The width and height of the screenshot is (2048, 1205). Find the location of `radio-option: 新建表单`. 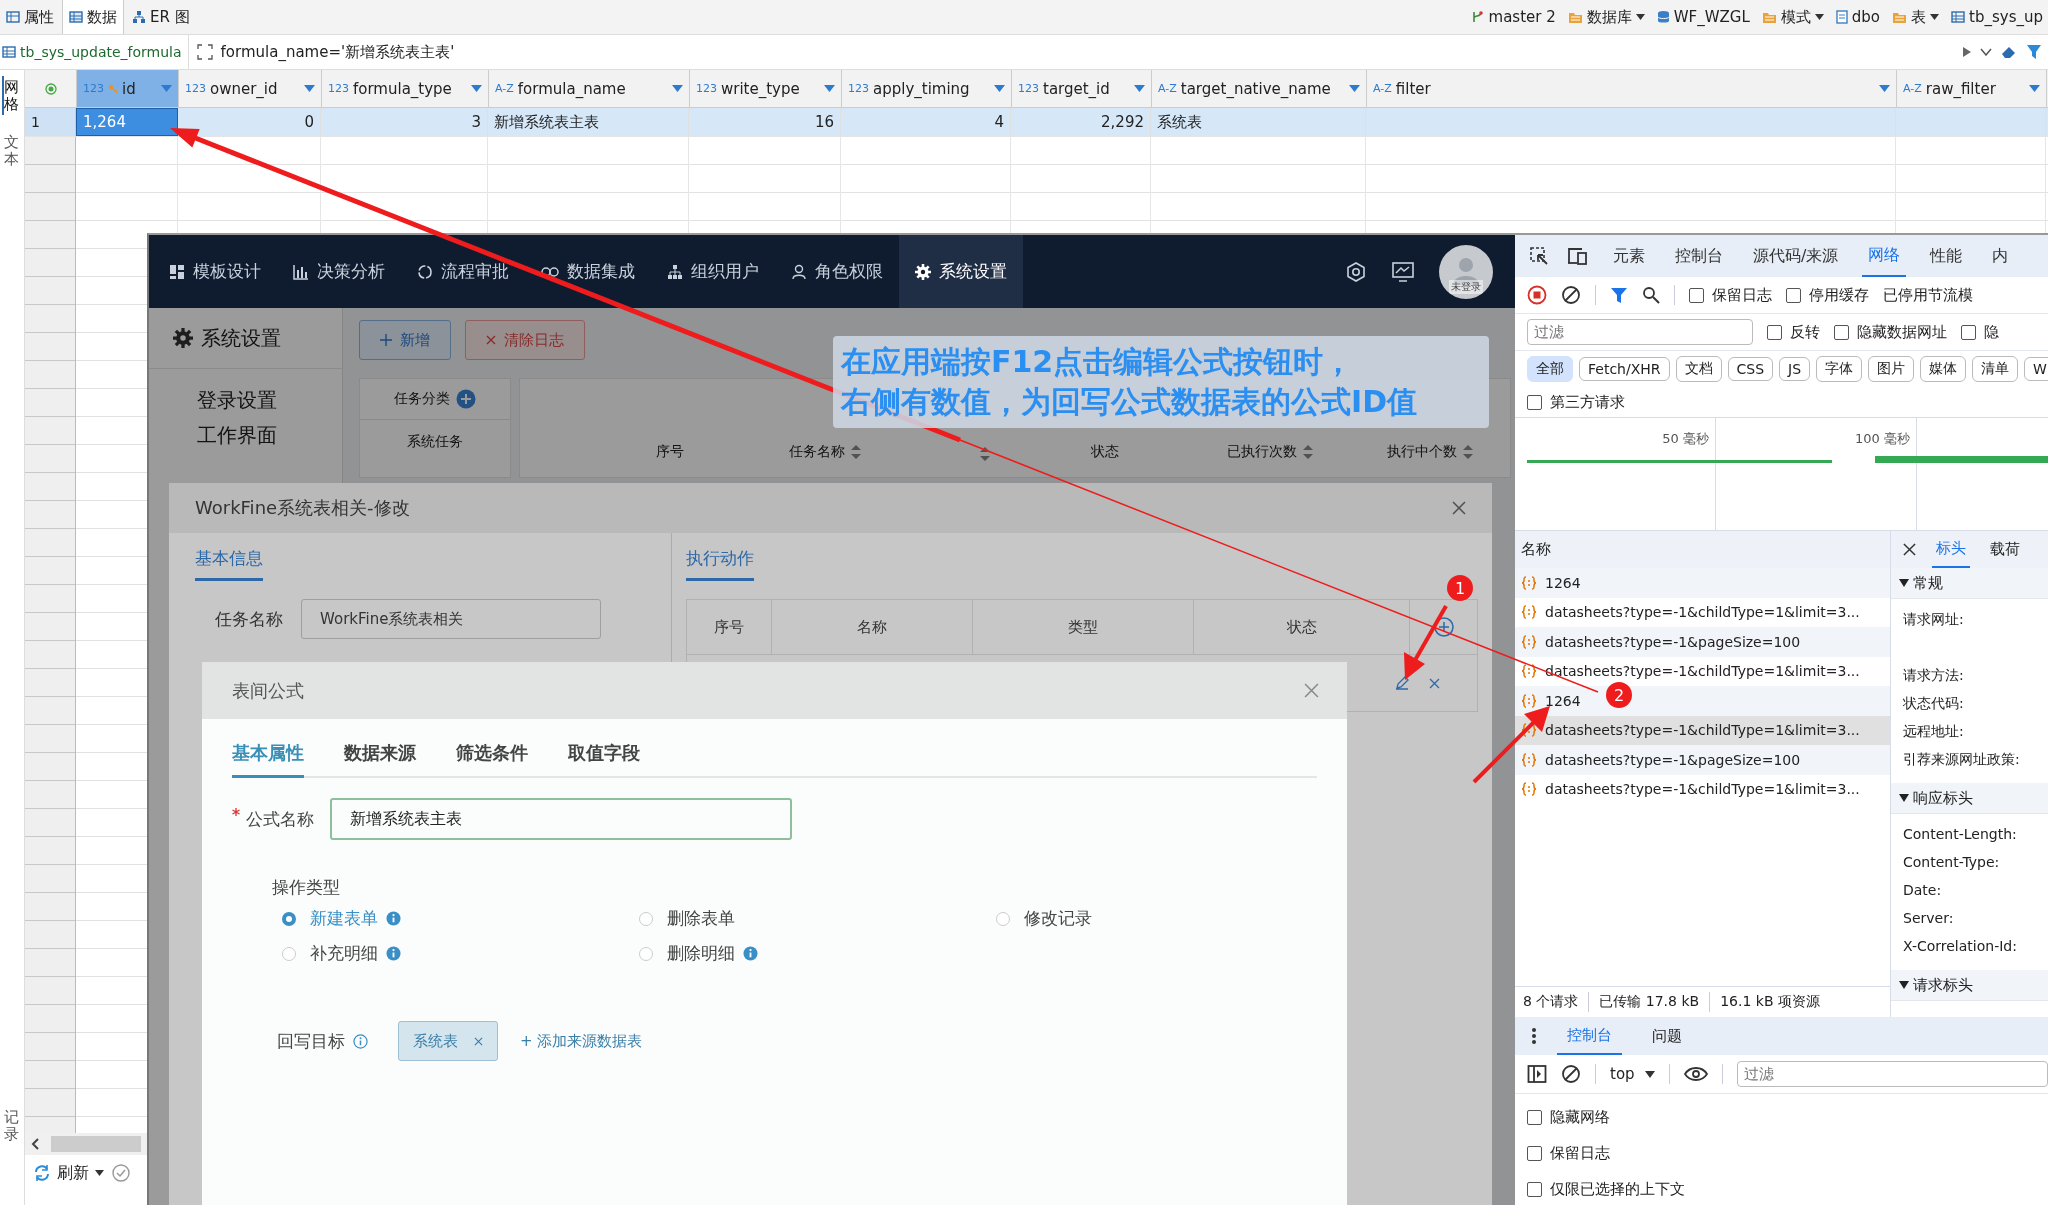

radio-option: 新建表单 is located at coordinates (330, 918).